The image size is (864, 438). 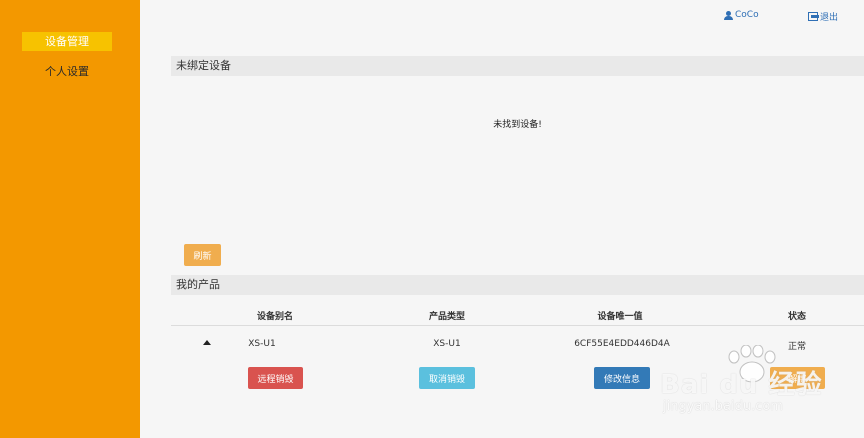 I want to click on unbind-button: 解绑, so click(x=797, y=378).